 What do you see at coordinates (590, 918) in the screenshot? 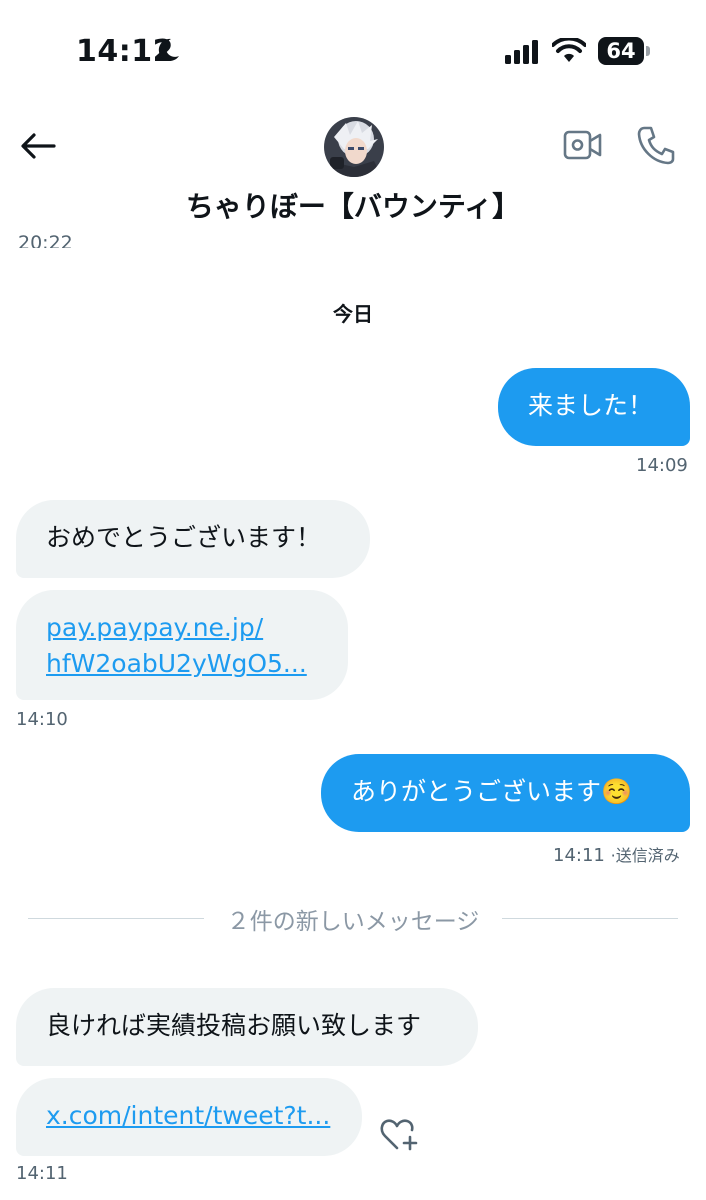
I see `divider-line-right` at bounding box center [590, 918].